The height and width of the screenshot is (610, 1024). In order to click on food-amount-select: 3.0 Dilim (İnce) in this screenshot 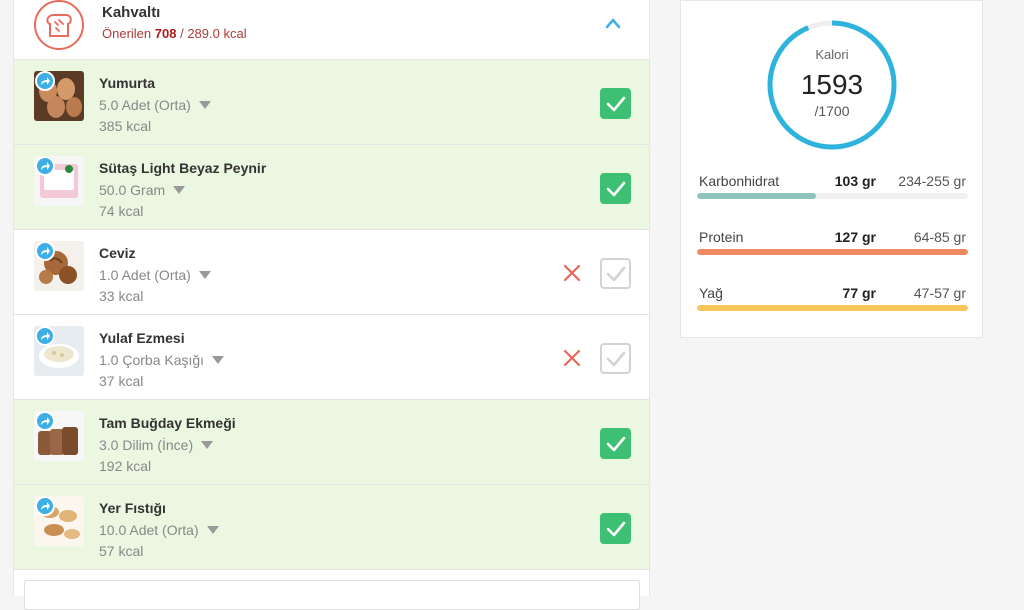, I will do `click(156, 445)`.